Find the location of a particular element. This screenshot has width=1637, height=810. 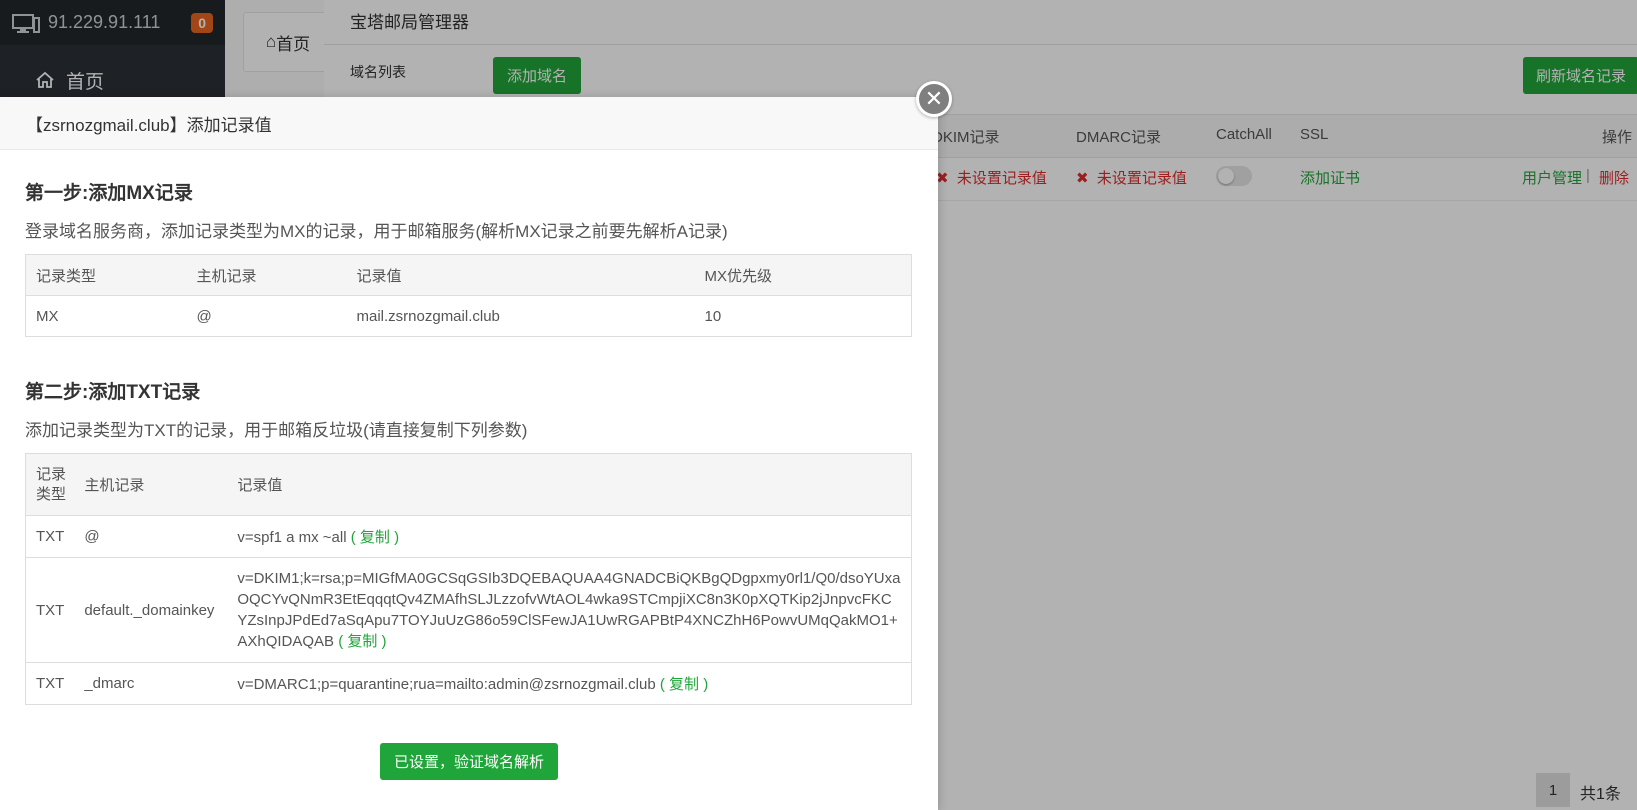

copy-spf-button: ( 复制 ) is located at coordinates (375, 537).